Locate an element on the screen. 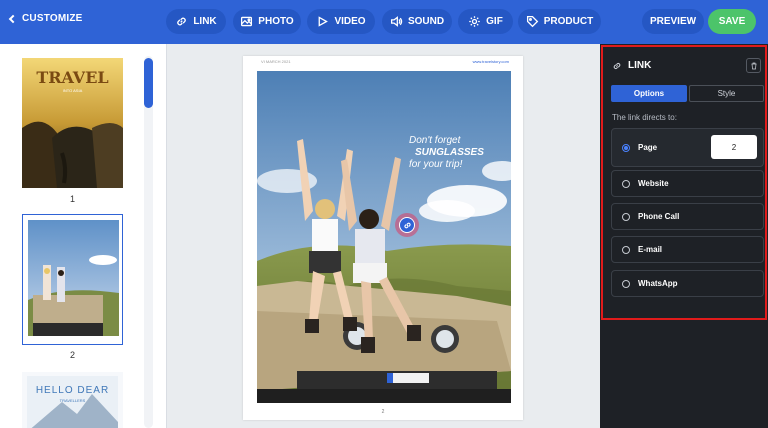 This screenshot has height=428, width=768. chevron-left-icon is located at coordinates (13, 19).